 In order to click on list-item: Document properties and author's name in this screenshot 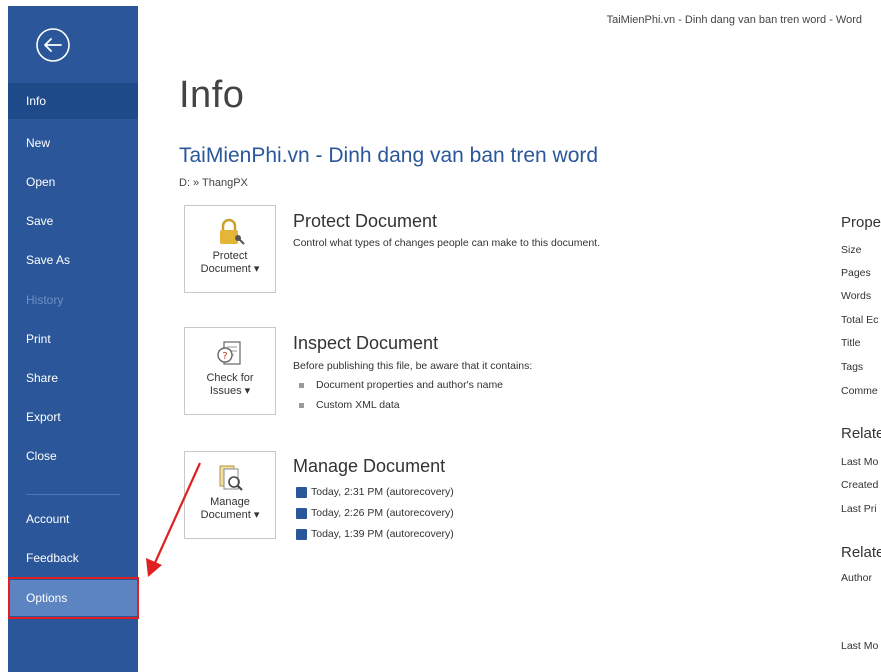, I will do `click(401, 385)`.